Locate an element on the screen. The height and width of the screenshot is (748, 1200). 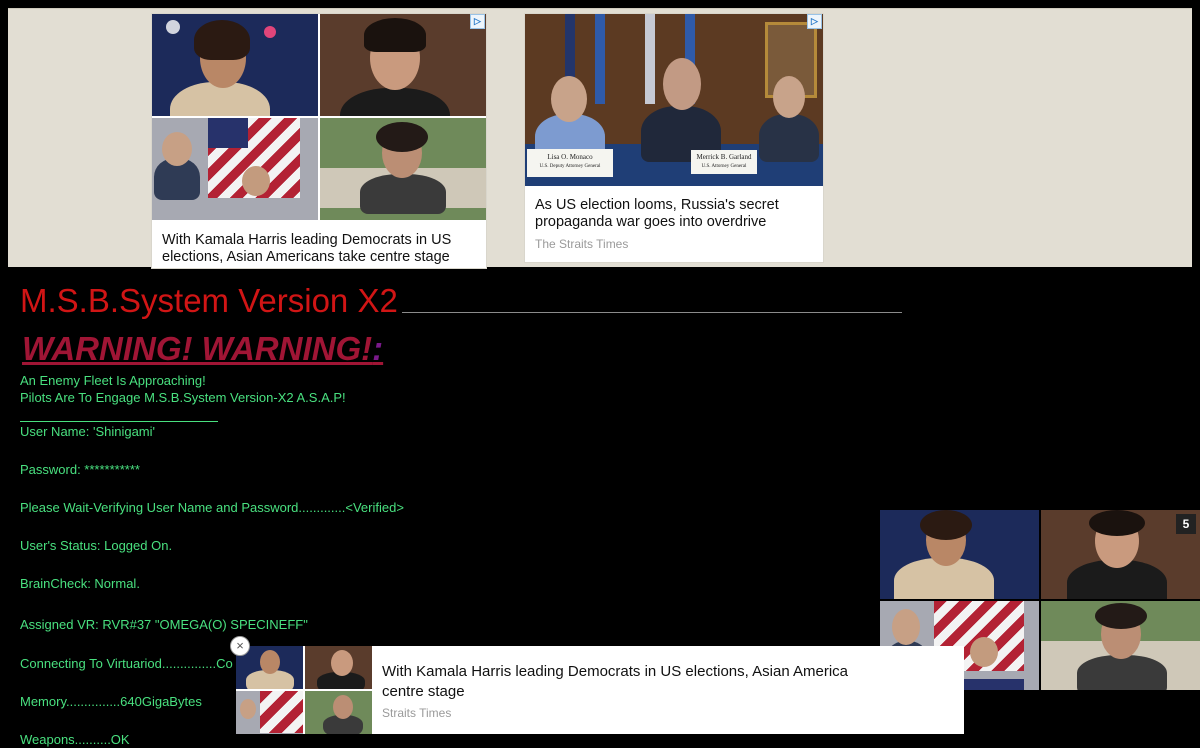
ad-photo-collage is located at coordinates (319, 117).